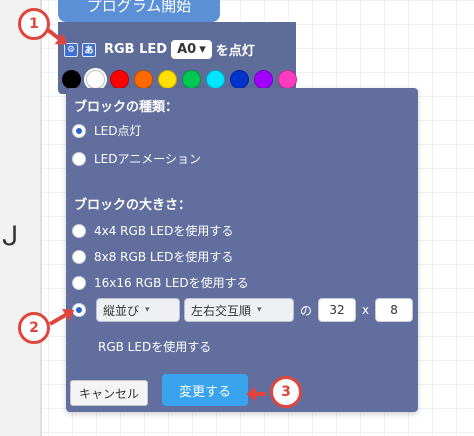  Describe the element at coordinates (136, 49) in the screenshot. I see `rgb-led-label: RGB LED` at that location.